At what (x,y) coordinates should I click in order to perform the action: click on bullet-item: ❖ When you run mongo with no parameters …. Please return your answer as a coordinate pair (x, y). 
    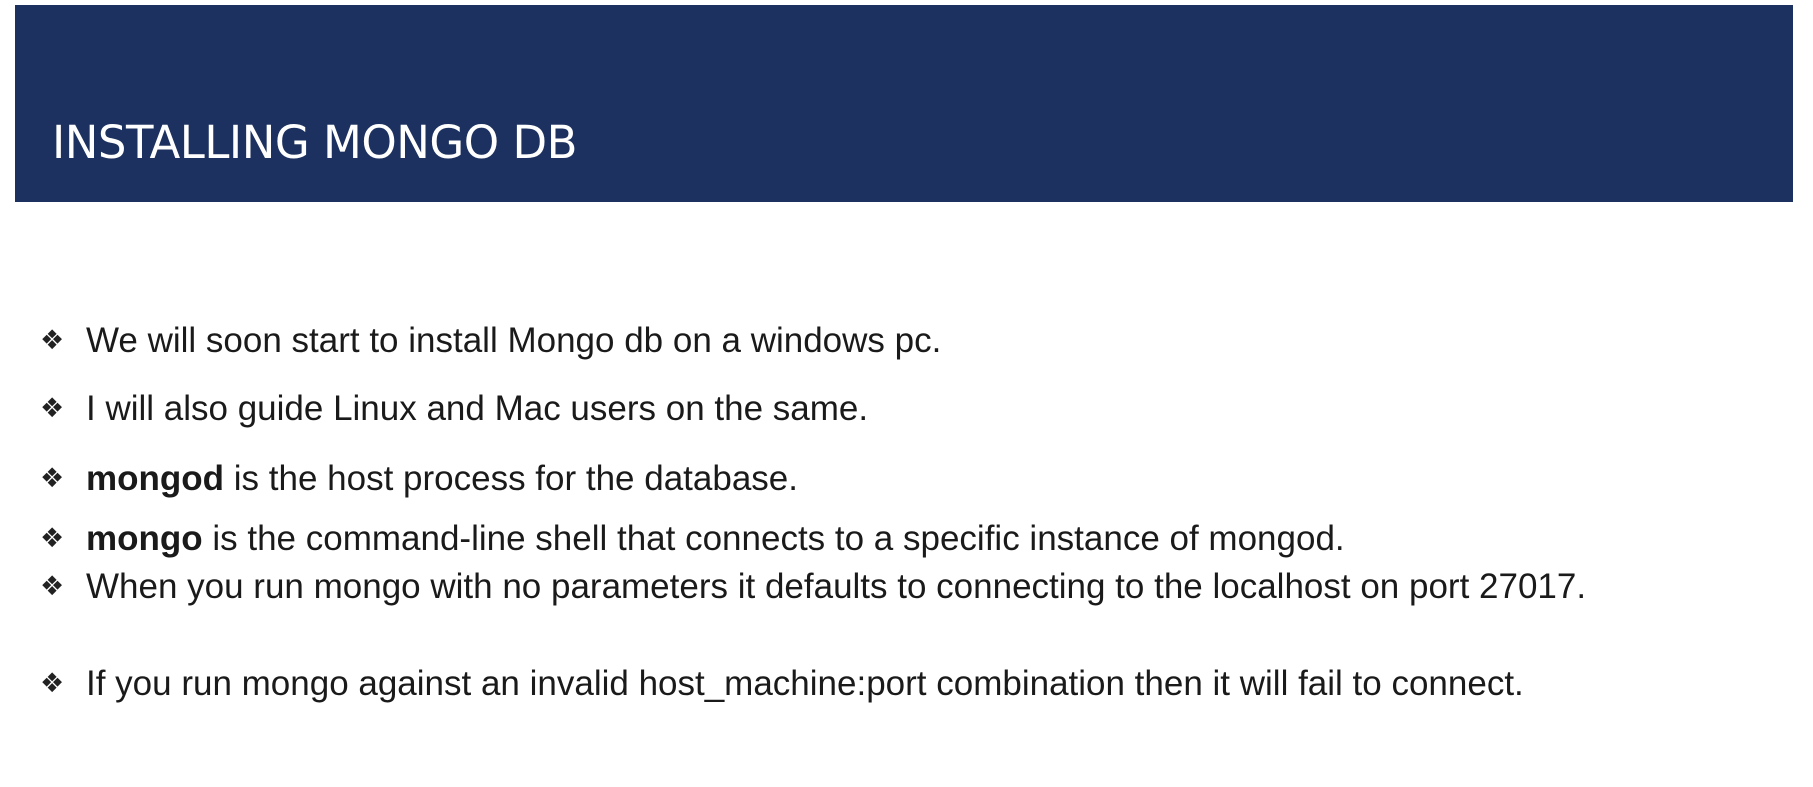
    Looking at the image, I should click on (820, 587).